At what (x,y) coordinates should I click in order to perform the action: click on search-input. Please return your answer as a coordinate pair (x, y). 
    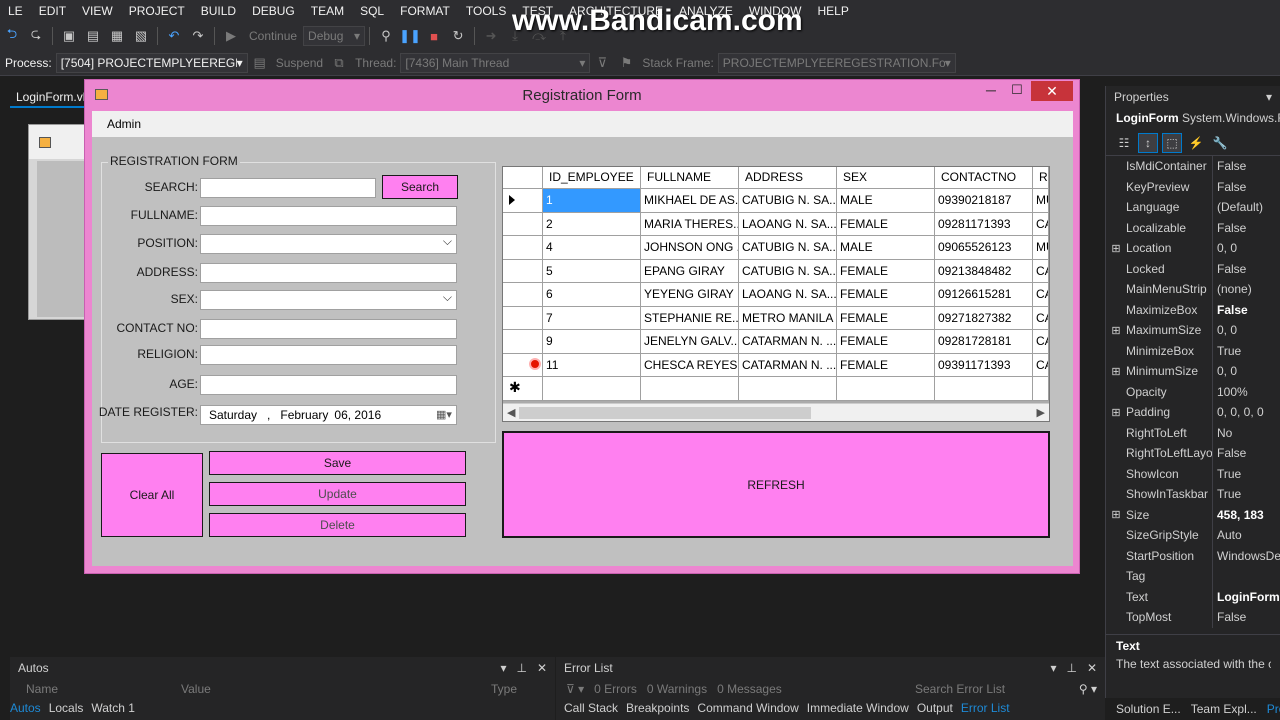
    Looking at the image, I should click on (288, 188).